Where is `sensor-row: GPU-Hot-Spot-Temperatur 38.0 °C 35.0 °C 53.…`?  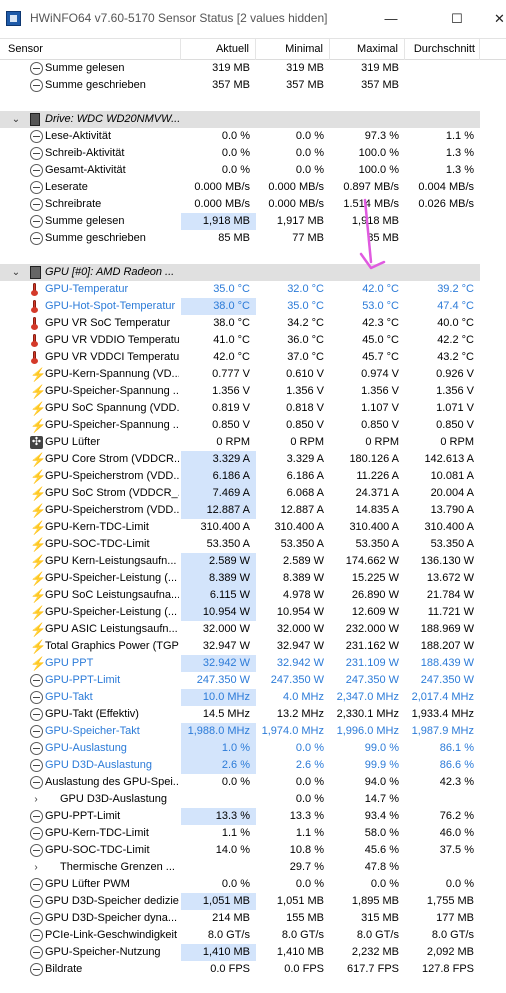
sensor-row: GPU-Hot-Spot-Temperatur 38.0 °C 35.0 °C 53.… is located at coordinates (253, 306).